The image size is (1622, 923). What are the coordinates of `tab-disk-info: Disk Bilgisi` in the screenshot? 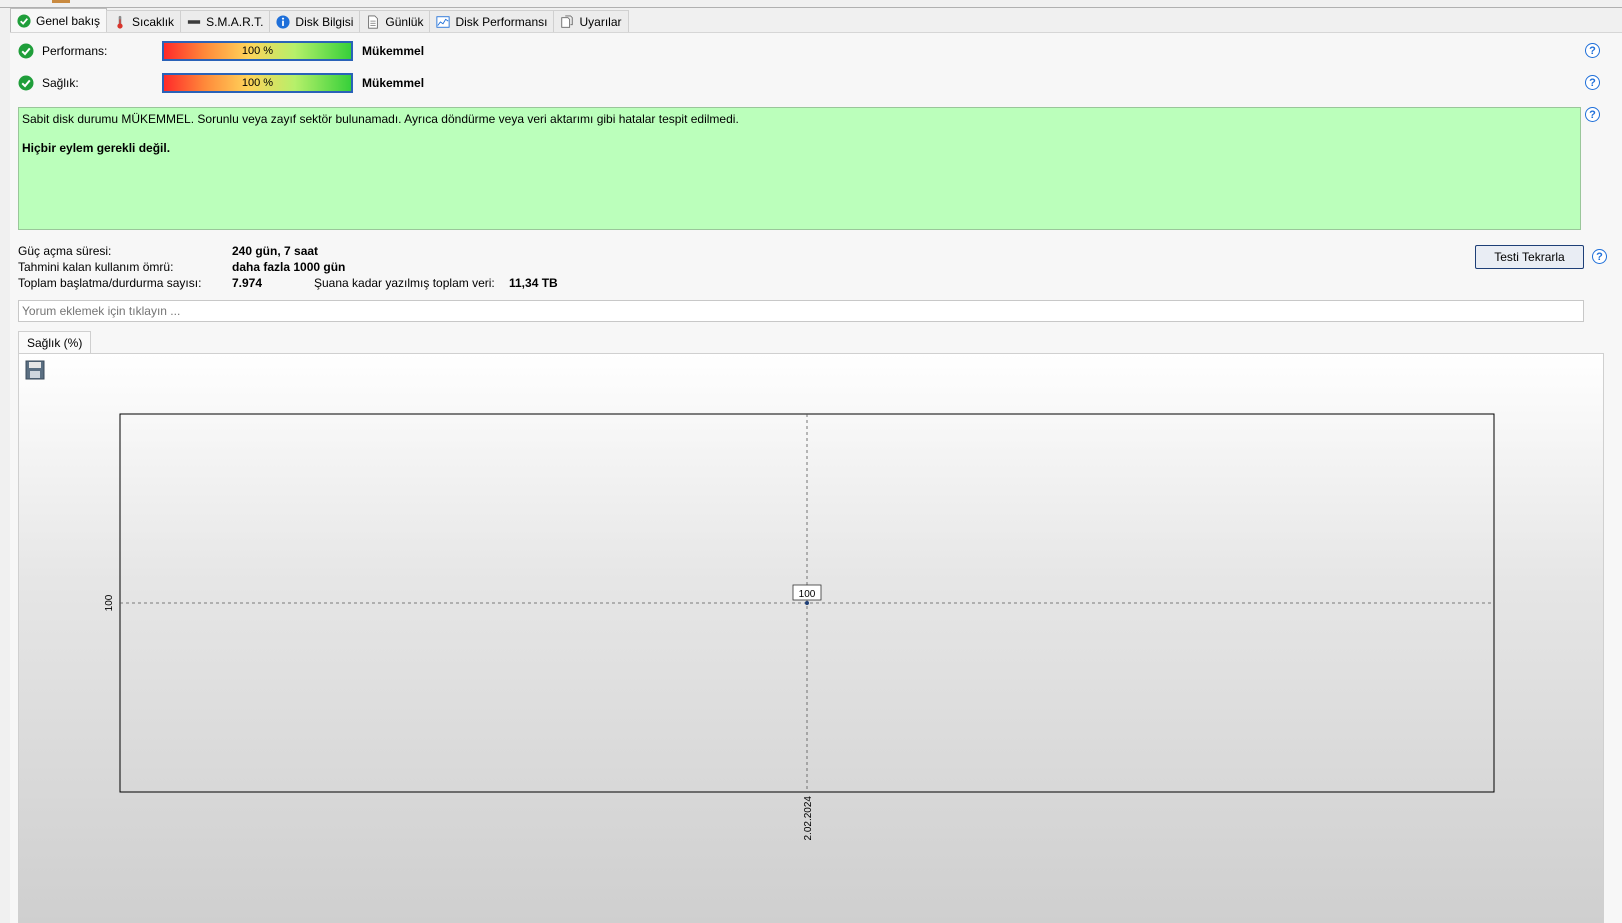 It's located at (315, 21).